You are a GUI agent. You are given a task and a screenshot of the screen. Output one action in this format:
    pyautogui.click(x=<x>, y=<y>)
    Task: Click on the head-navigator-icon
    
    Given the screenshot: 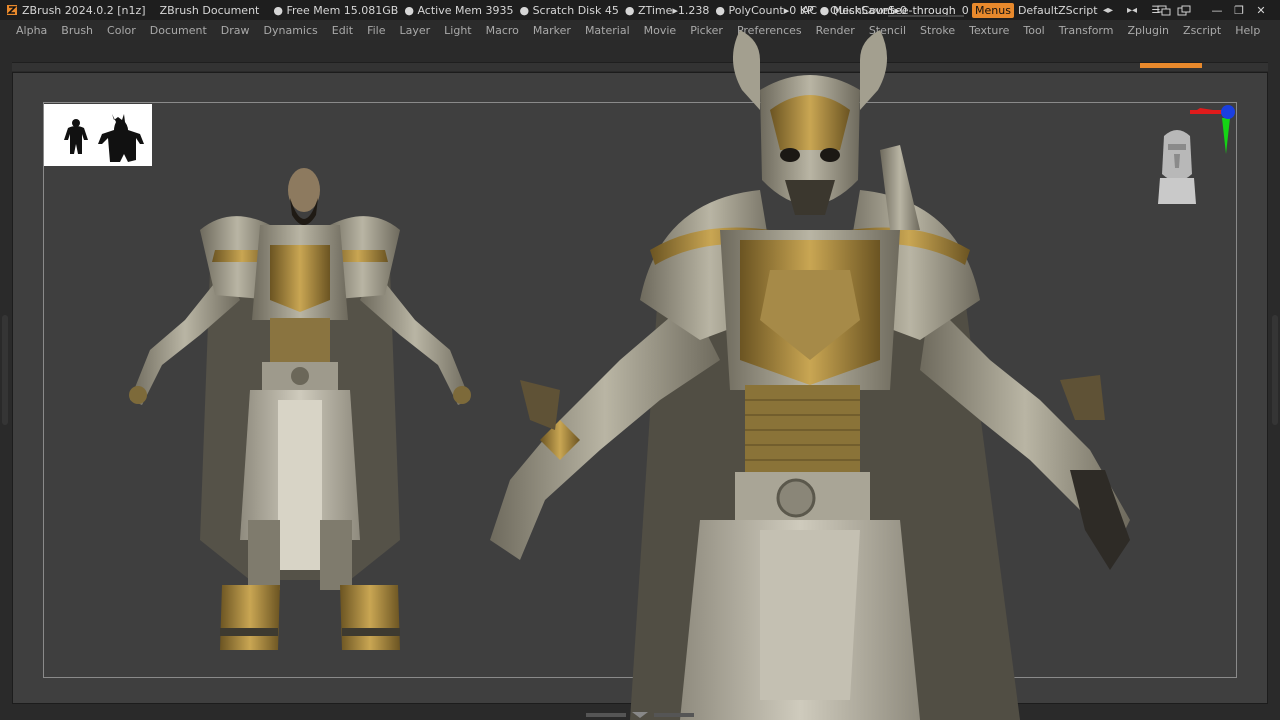 What is the action you would take?
    pyautogui.click(x=1177, y=165)
    